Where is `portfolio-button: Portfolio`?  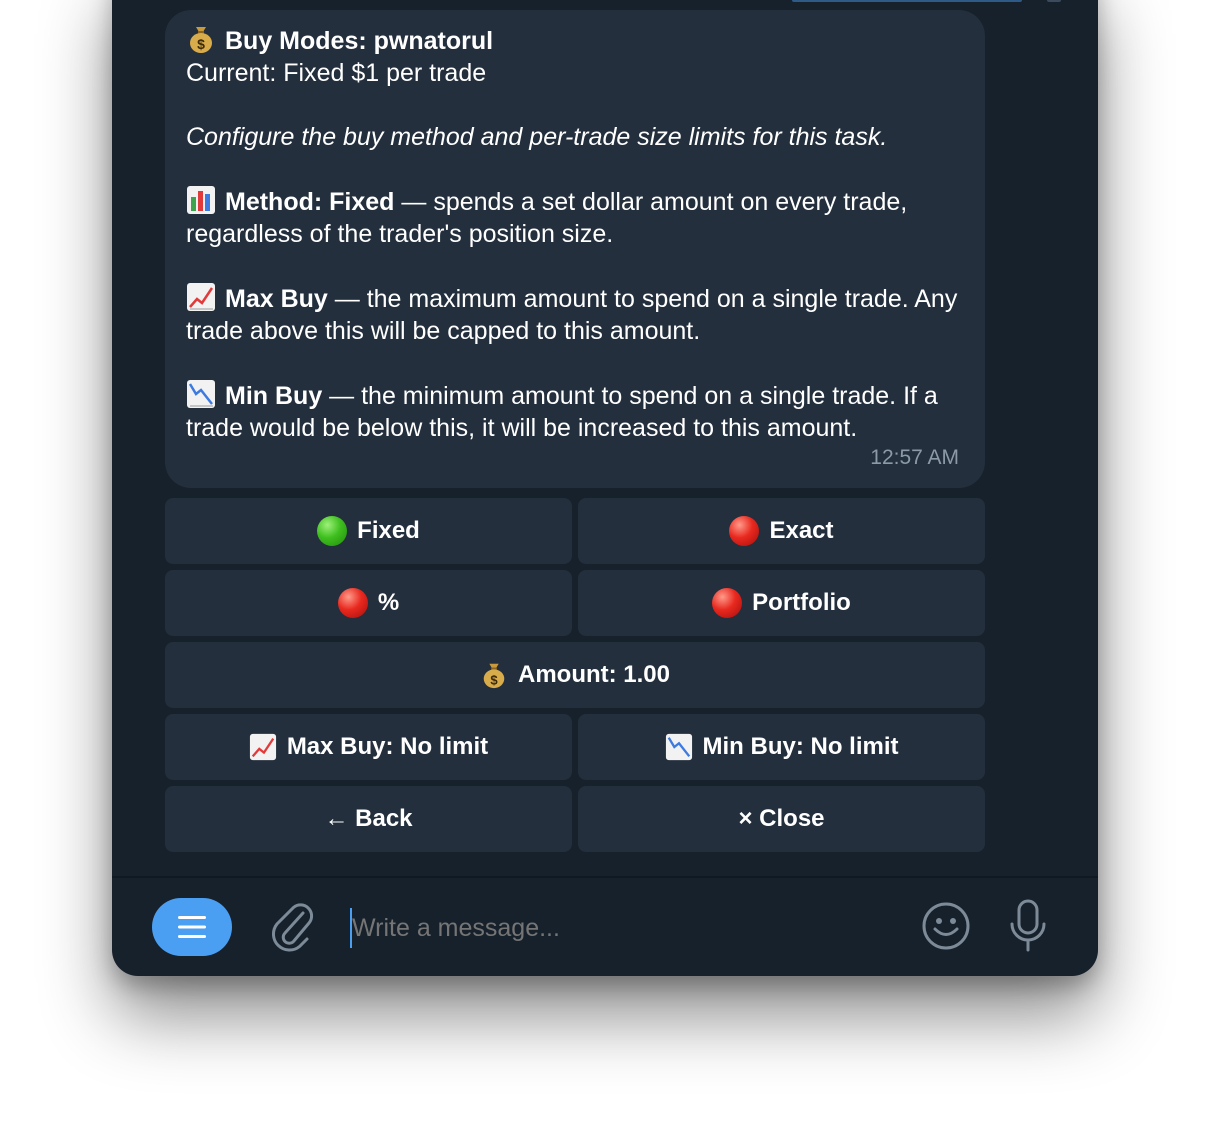 portfolio-button: Portfolio is located at coordinates (781, 603).